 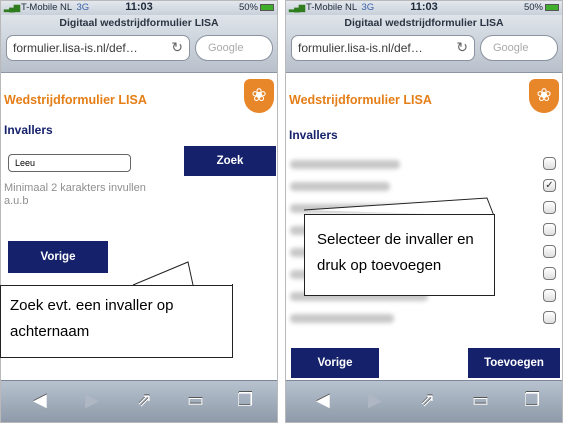 I want to click on left-callout-pointer, so click(x=313, y=241).